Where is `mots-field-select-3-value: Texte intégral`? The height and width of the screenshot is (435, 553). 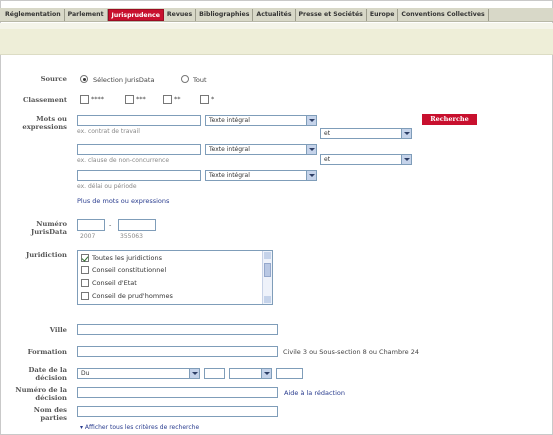
mots-field-select-3-value: Texte intégral is located at coordinates (229, 175).